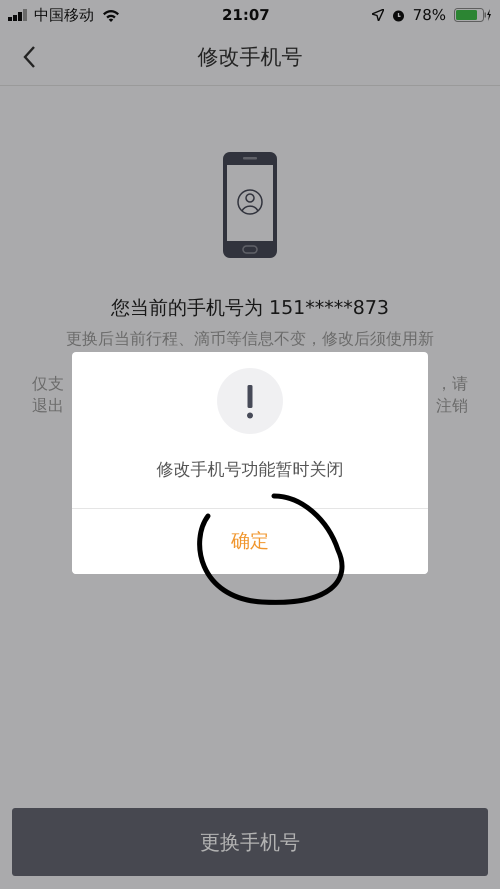 This screenshot has width=500, height=889. What do you see at coordinates (250, 842) in the screenshot?
I see `change-number-button: 更换手机号` at bounding box center [250, 842].